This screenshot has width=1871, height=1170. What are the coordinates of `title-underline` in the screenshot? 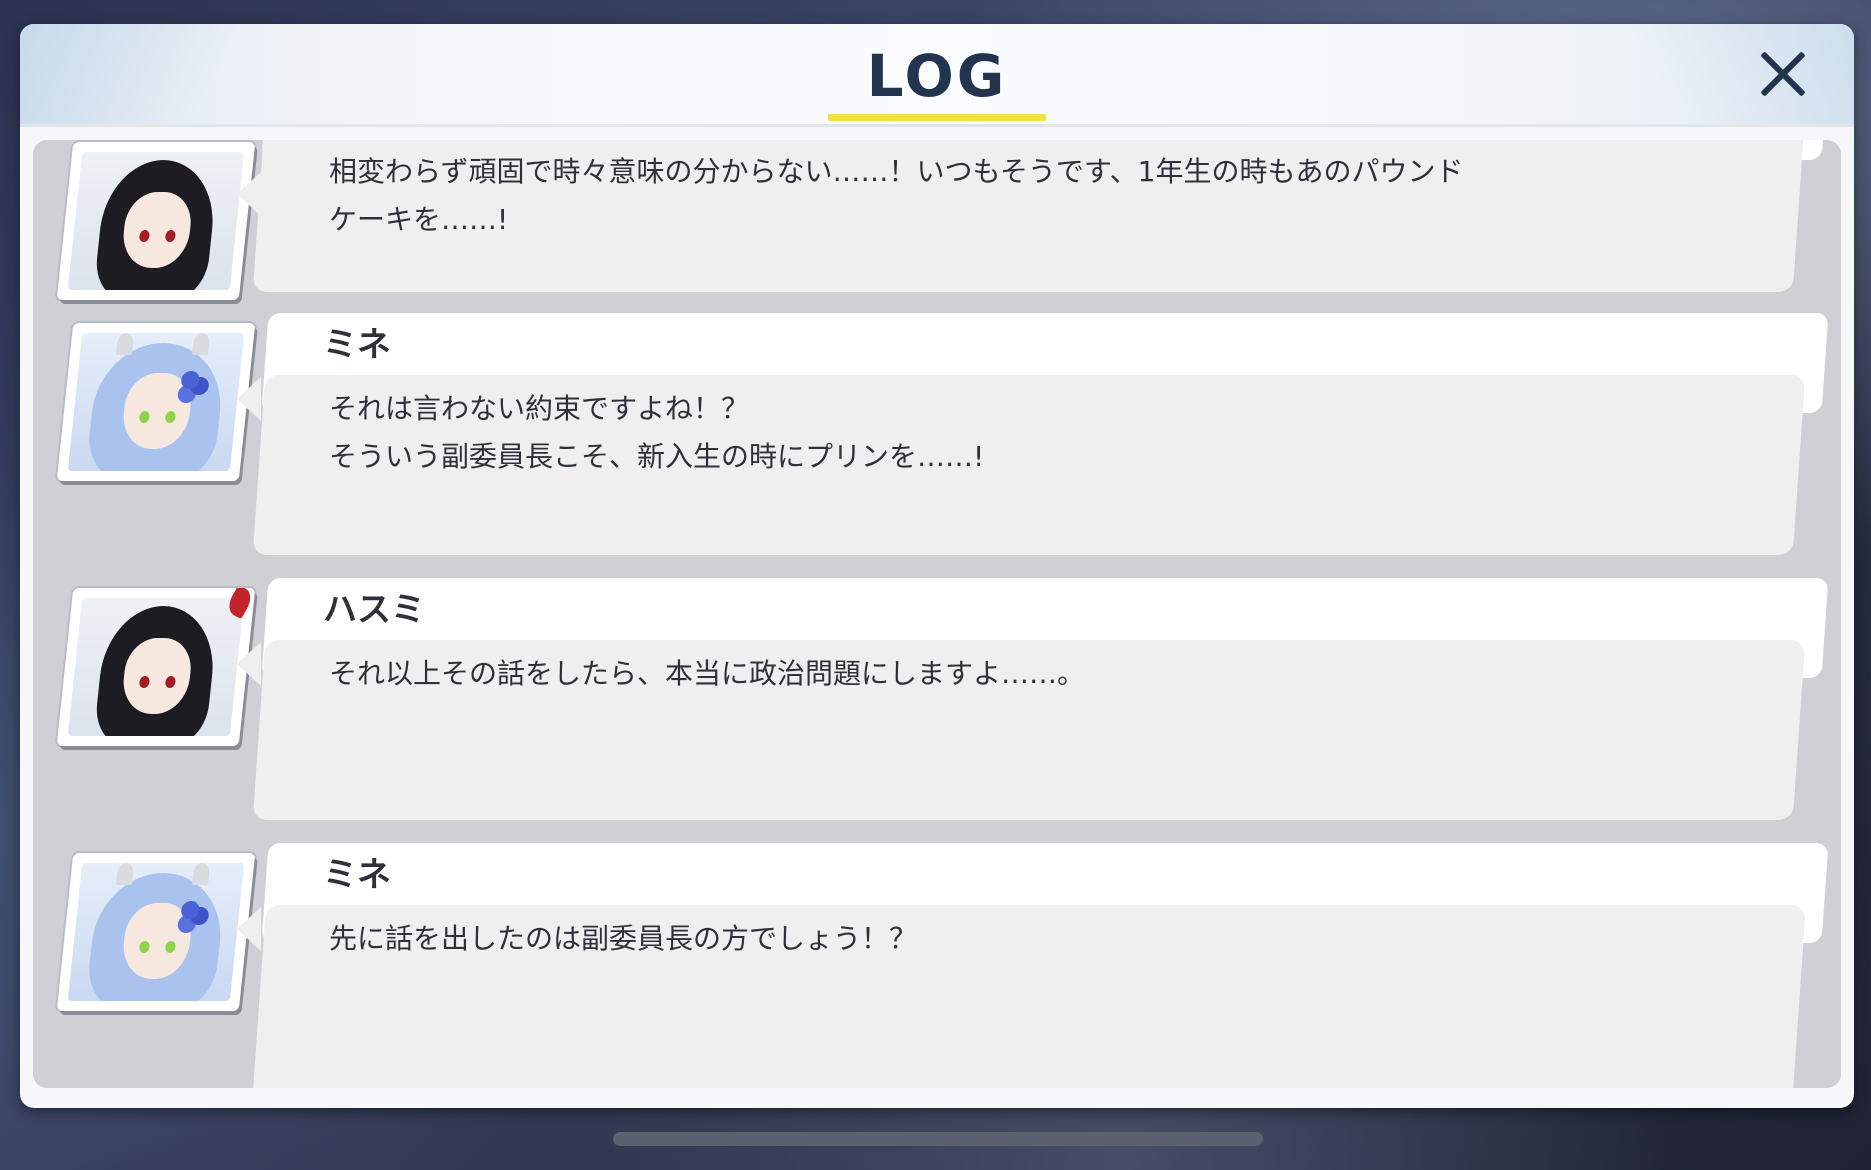 It's located at (937, 117).